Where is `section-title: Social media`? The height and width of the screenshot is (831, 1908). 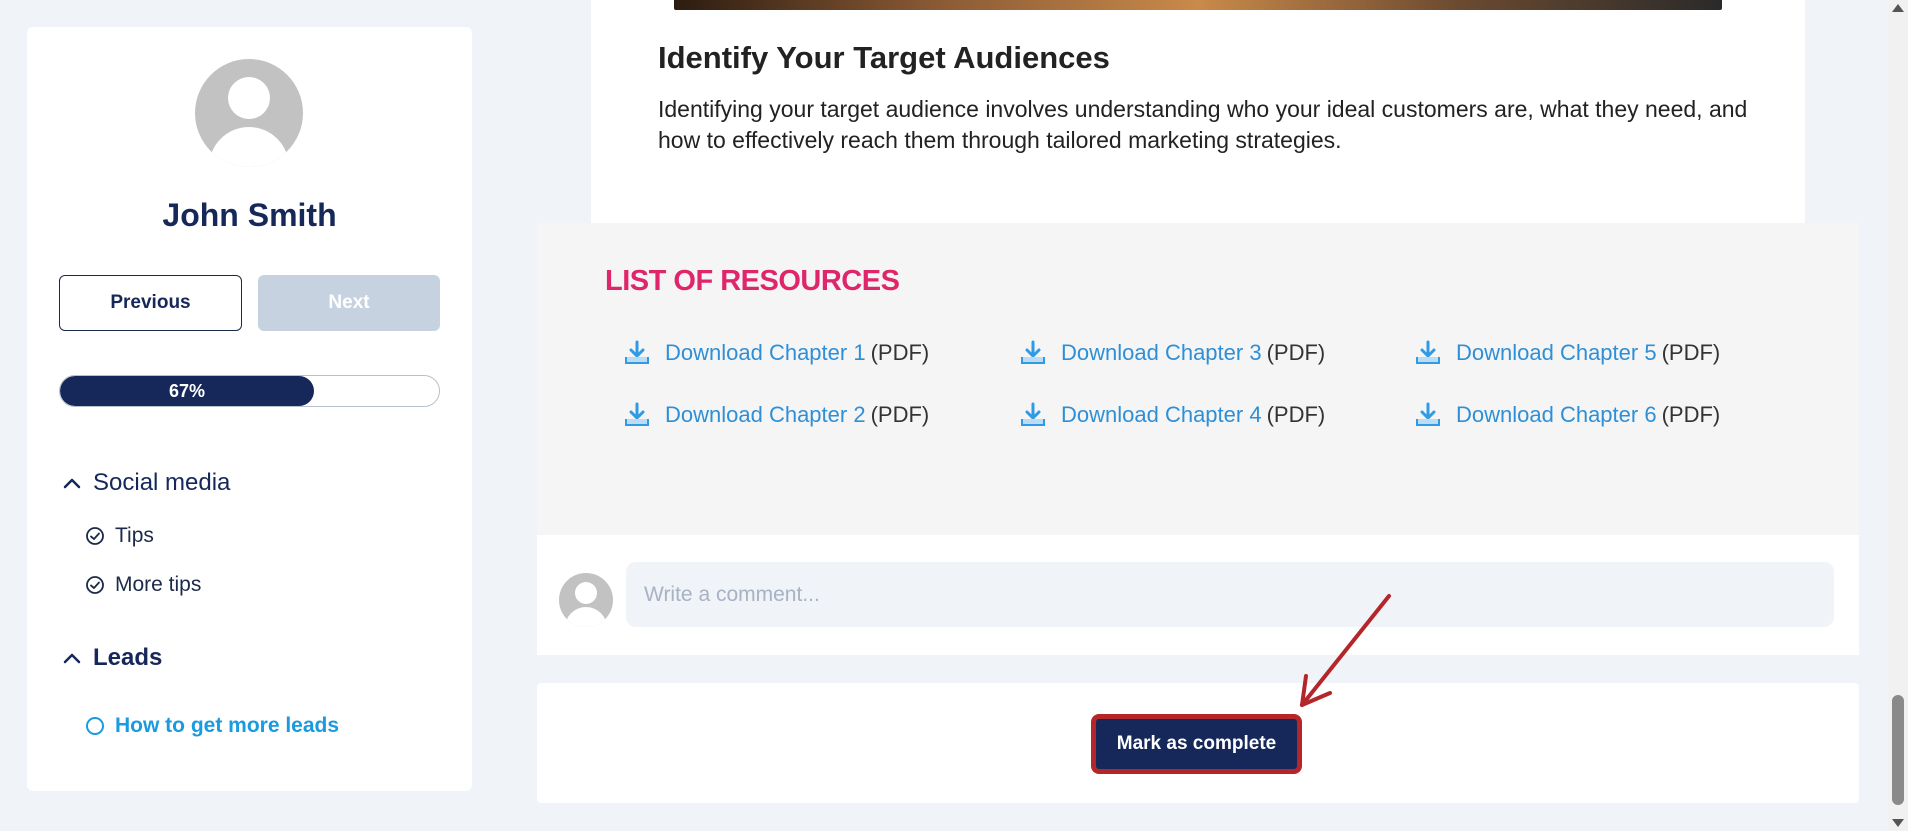
section-title: Social media is located at coordinates (162, 482).